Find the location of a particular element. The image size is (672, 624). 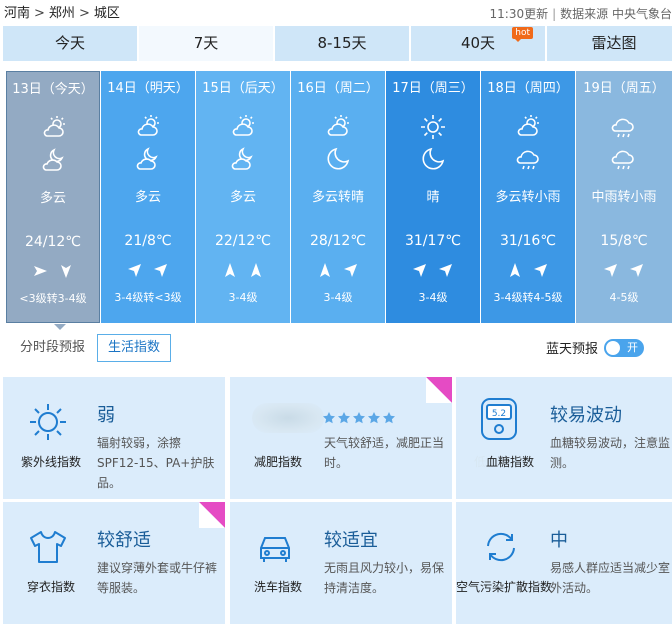

day-date: 14日（明天） is located at coordinates (148, 88).